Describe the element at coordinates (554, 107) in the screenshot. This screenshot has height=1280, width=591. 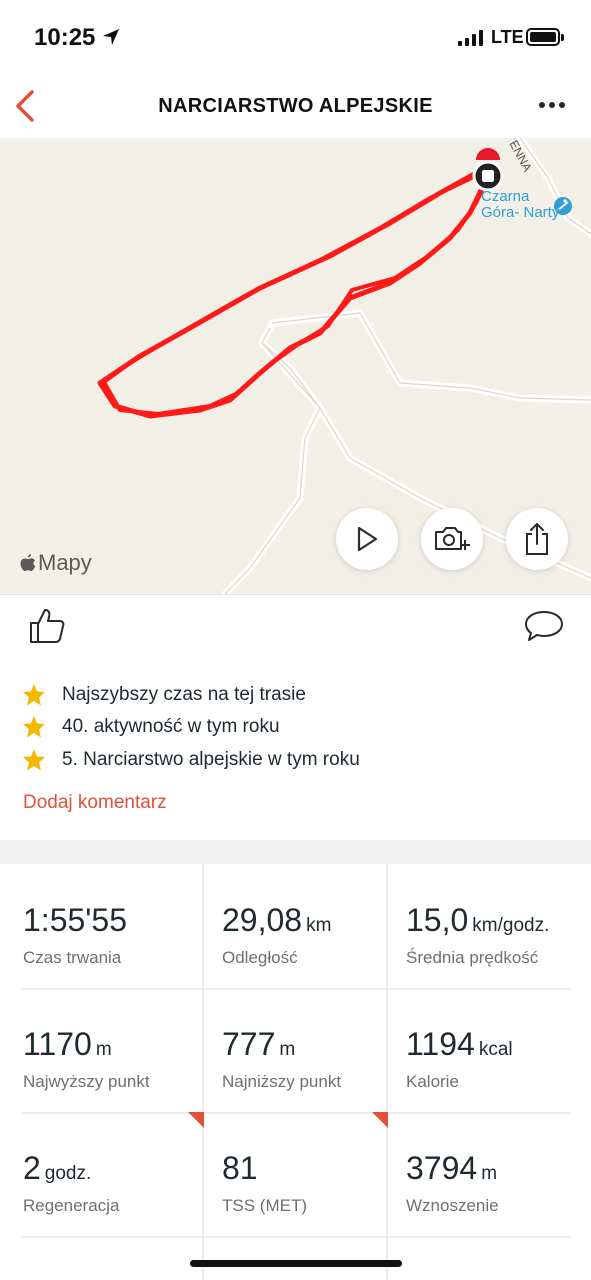
I see `more-options-button` at that location.